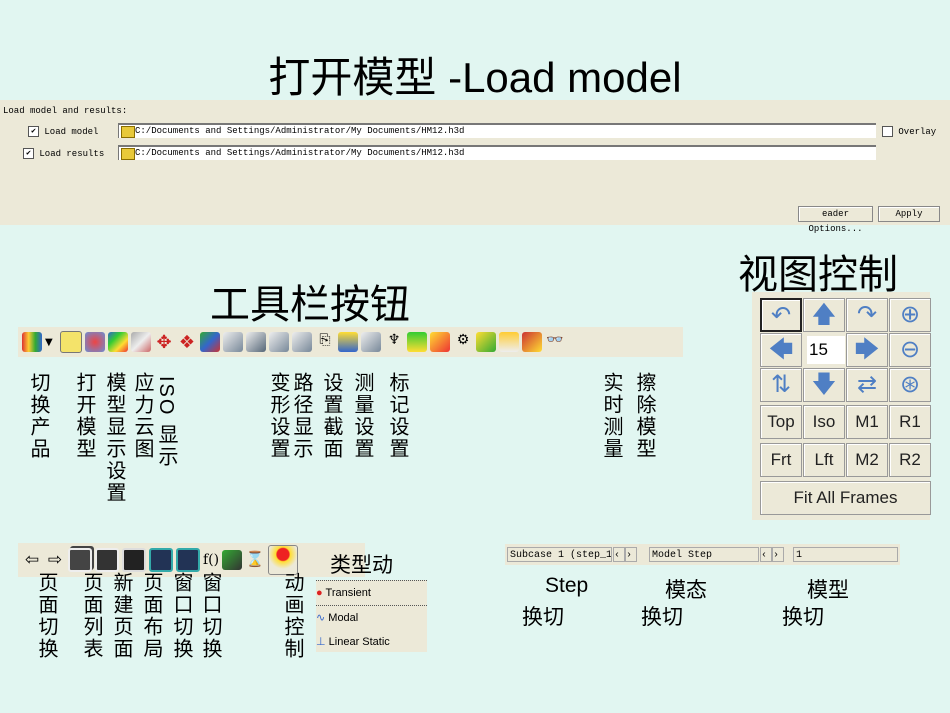  Describe the element at coordinates (107, 560) in the screenshot. I see `new-page-icon` at that location.